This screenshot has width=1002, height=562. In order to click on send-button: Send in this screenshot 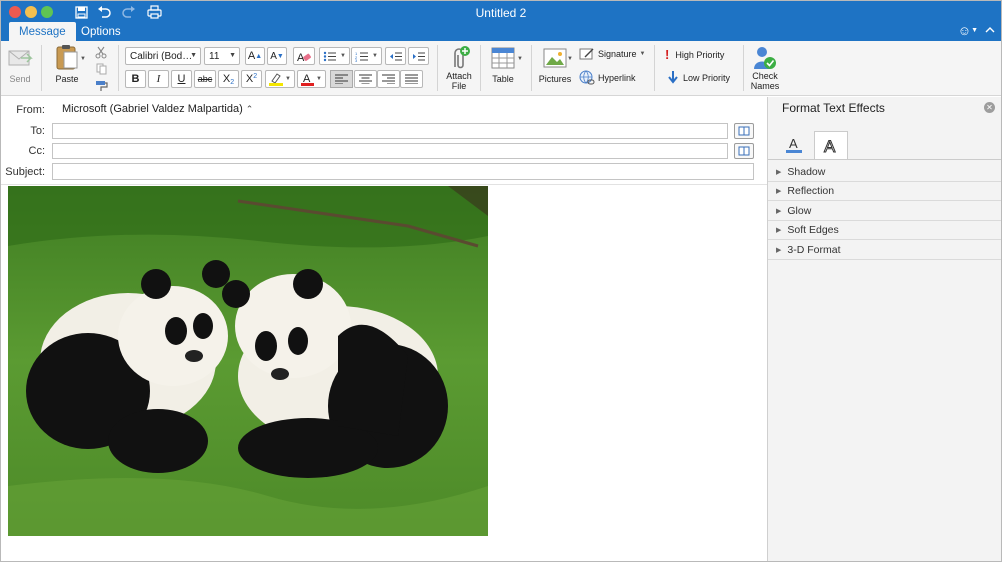, I will do `click(20, 65)`.